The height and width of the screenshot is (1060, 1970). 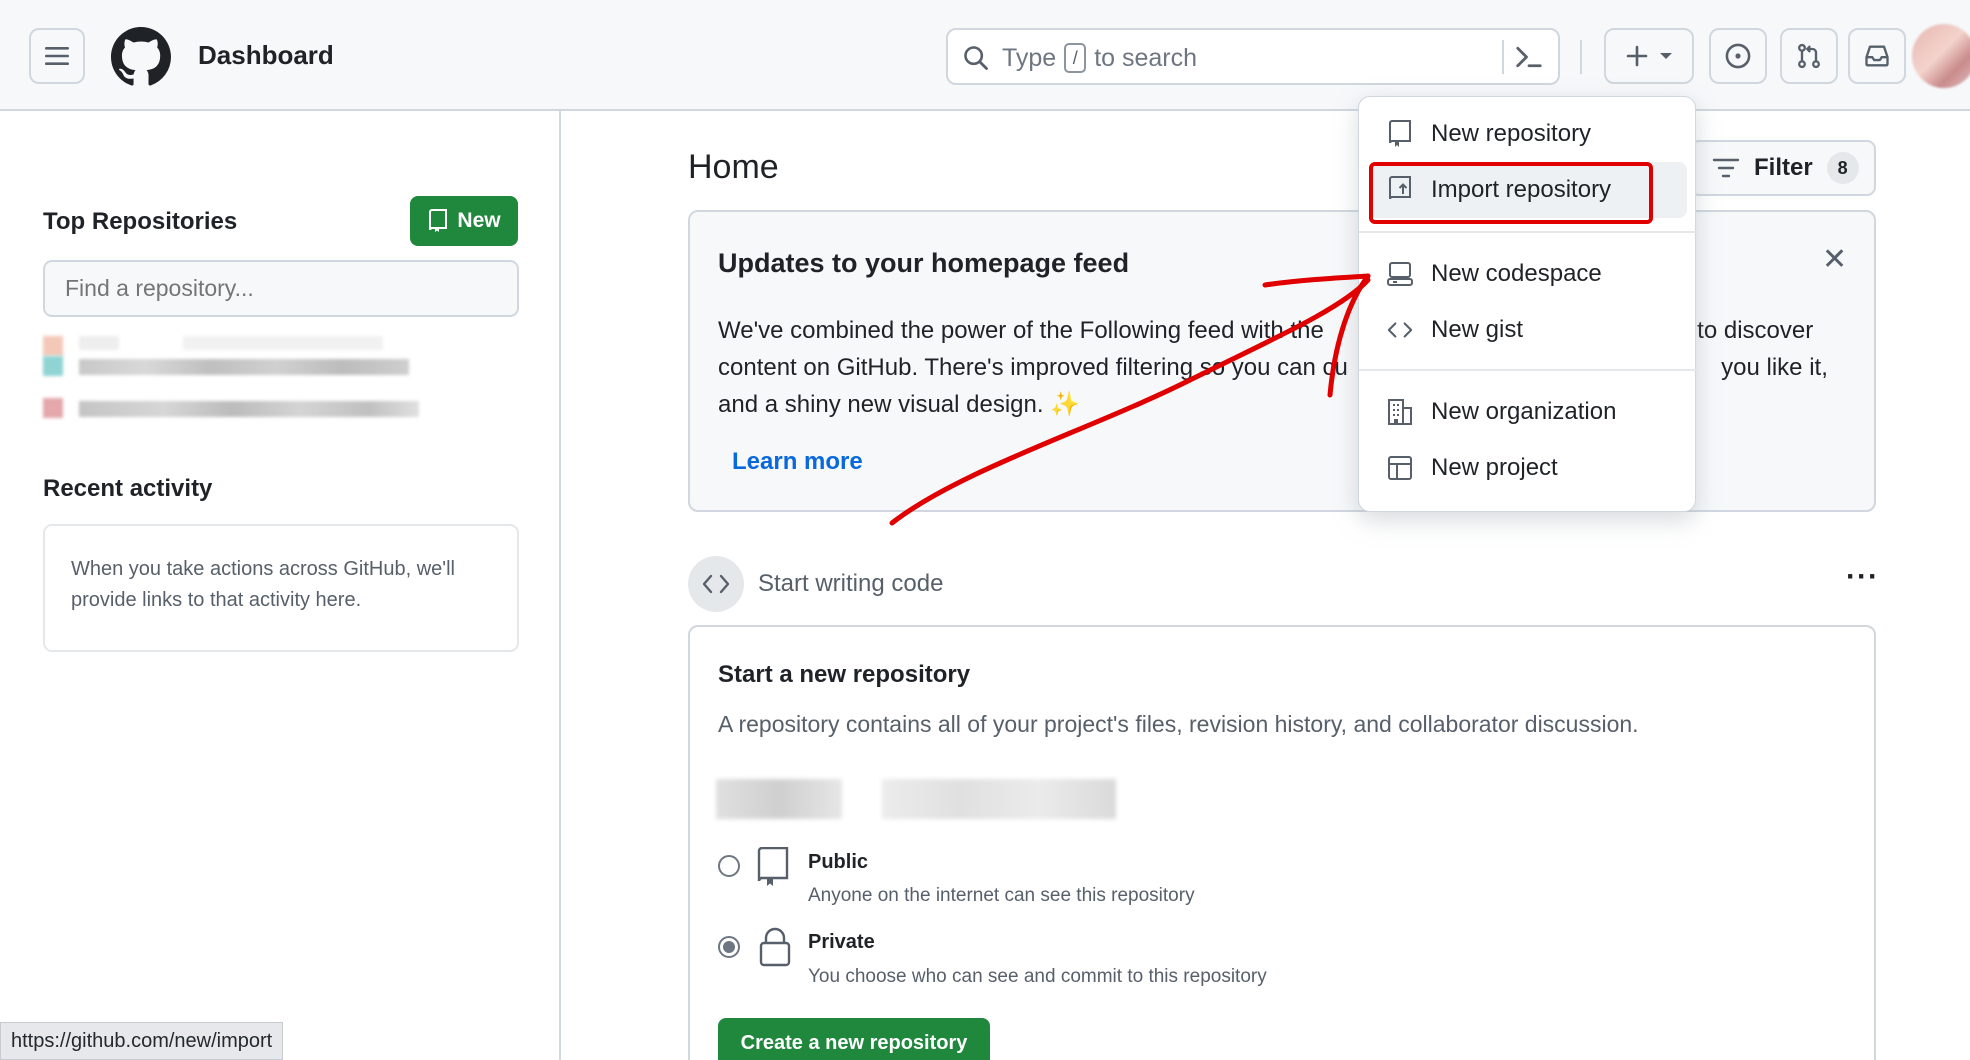 I want to click on top-header: Dashboard Type / to search, so click(x=985, y=55).